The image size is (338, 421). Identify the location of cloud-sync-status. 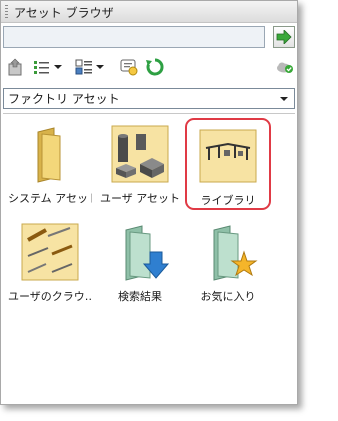
(285, 67).